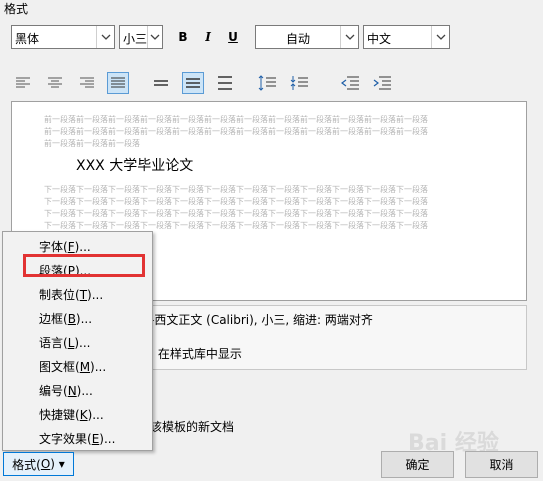 The height and width of the screenshot is (481, 543). I want to click on font-size-combo: 小三, so click(141, 37).